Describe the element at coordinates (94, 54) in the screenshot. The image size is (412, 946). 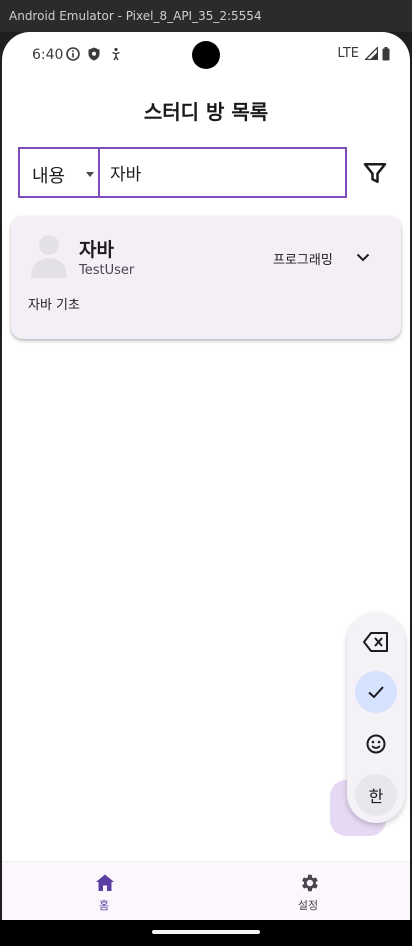
I see `shield-icon` at that location.